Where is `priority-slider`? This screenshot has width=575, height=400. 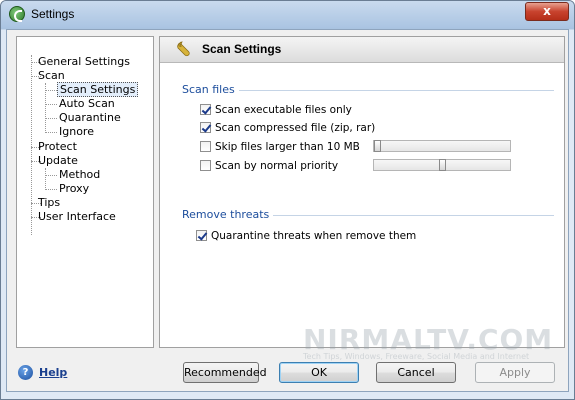
priority-slider is located at coordinates (442, 165).